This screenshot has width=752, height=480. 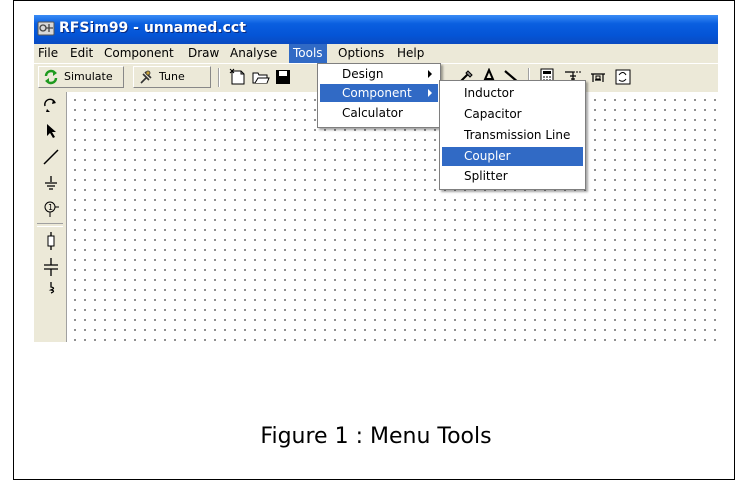 I want to click on tune-button: Tune, so click(x=172, y=77).